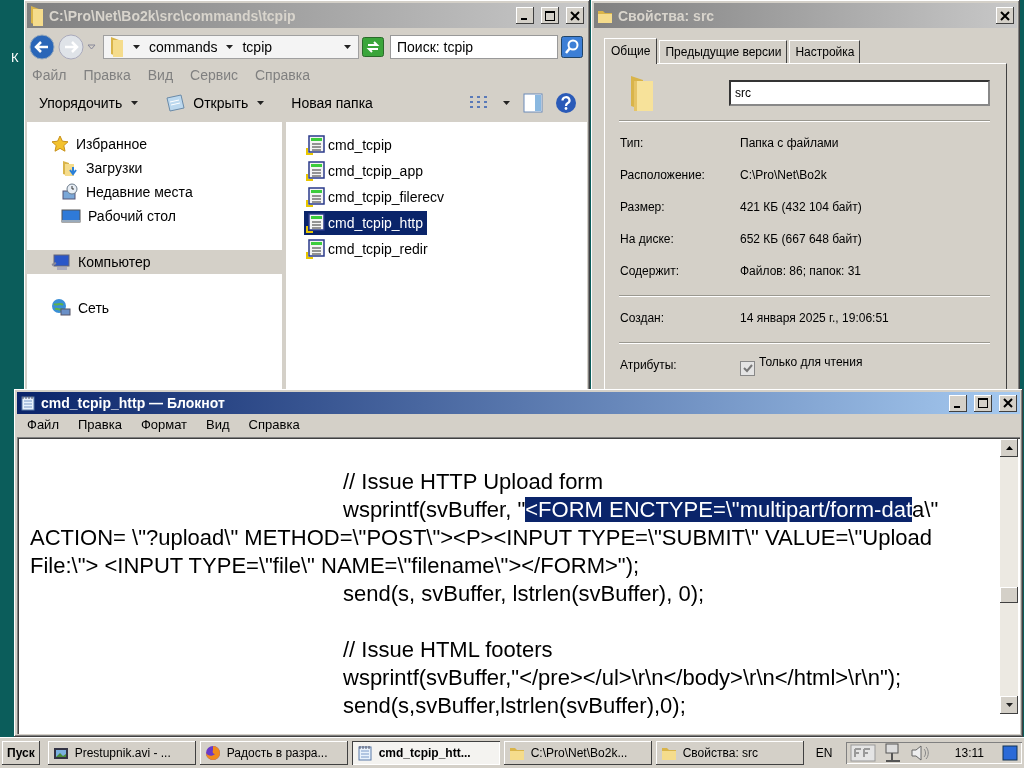 The image size is (1024, 768). What do you see at coordinates (154, 144) in the screenshot?
I see `navigation-item: Избранное` at bounding box center [154, 144].